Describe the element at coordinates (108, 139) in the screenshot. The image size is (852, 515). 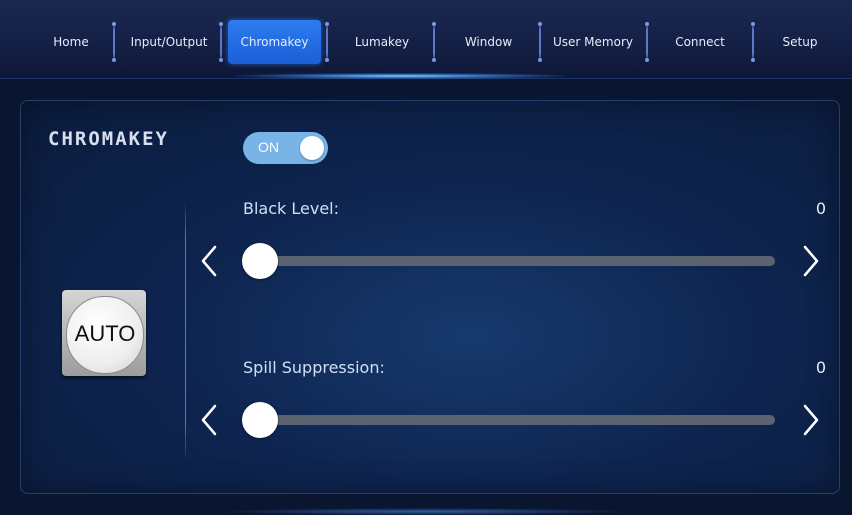
I see `section-title: CHROMAKEY` at that location.